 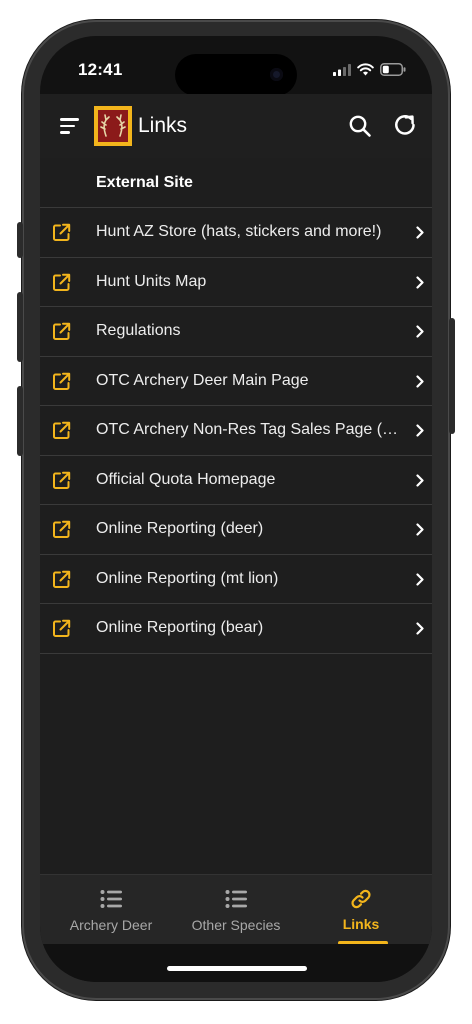 What do you see at coordinates (180, 627) in the screenshot?
I see `link-label: Online Reporting (bear)` at bounding box center [180, 627].